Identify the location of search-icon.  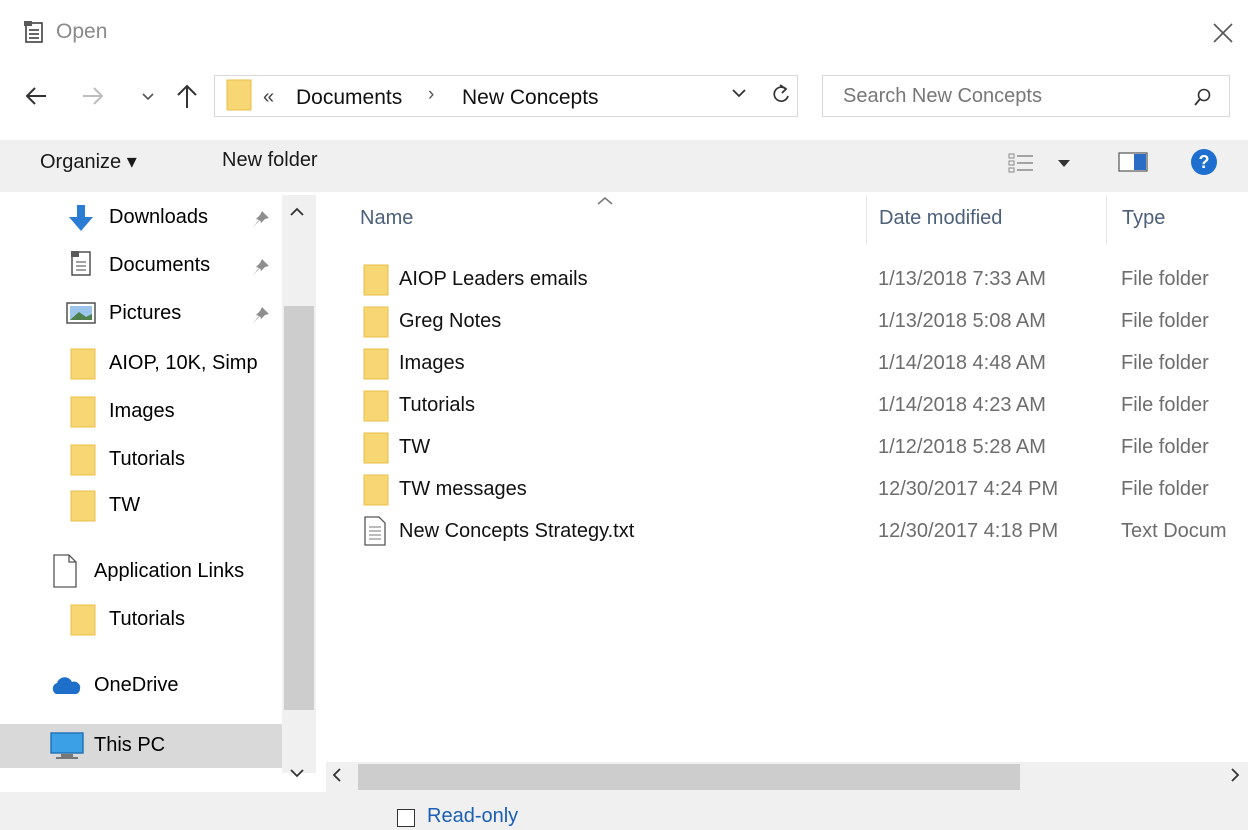
(1203, 97).